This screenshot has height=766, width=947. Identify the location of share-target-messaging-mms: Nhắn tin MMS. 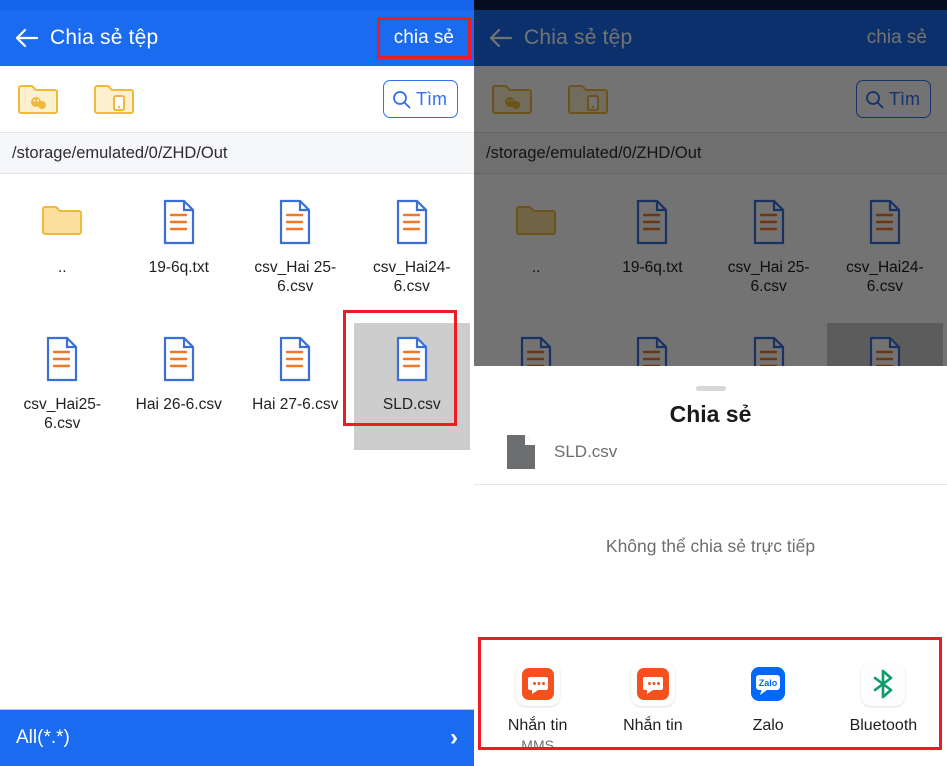
(537, 714).